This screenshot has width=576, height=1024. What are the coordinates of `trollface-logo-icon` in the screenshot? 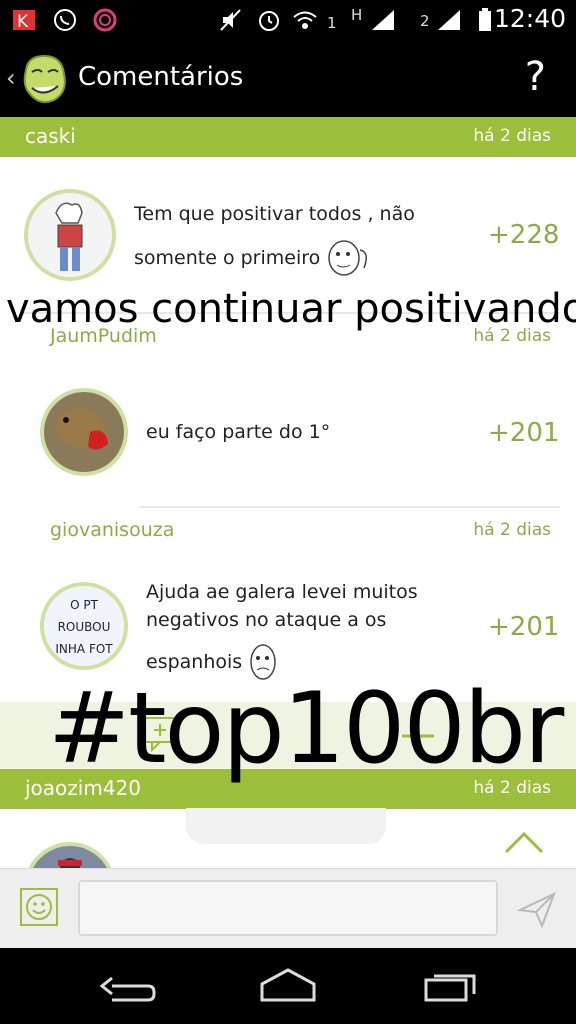 It's located at (44, 79).